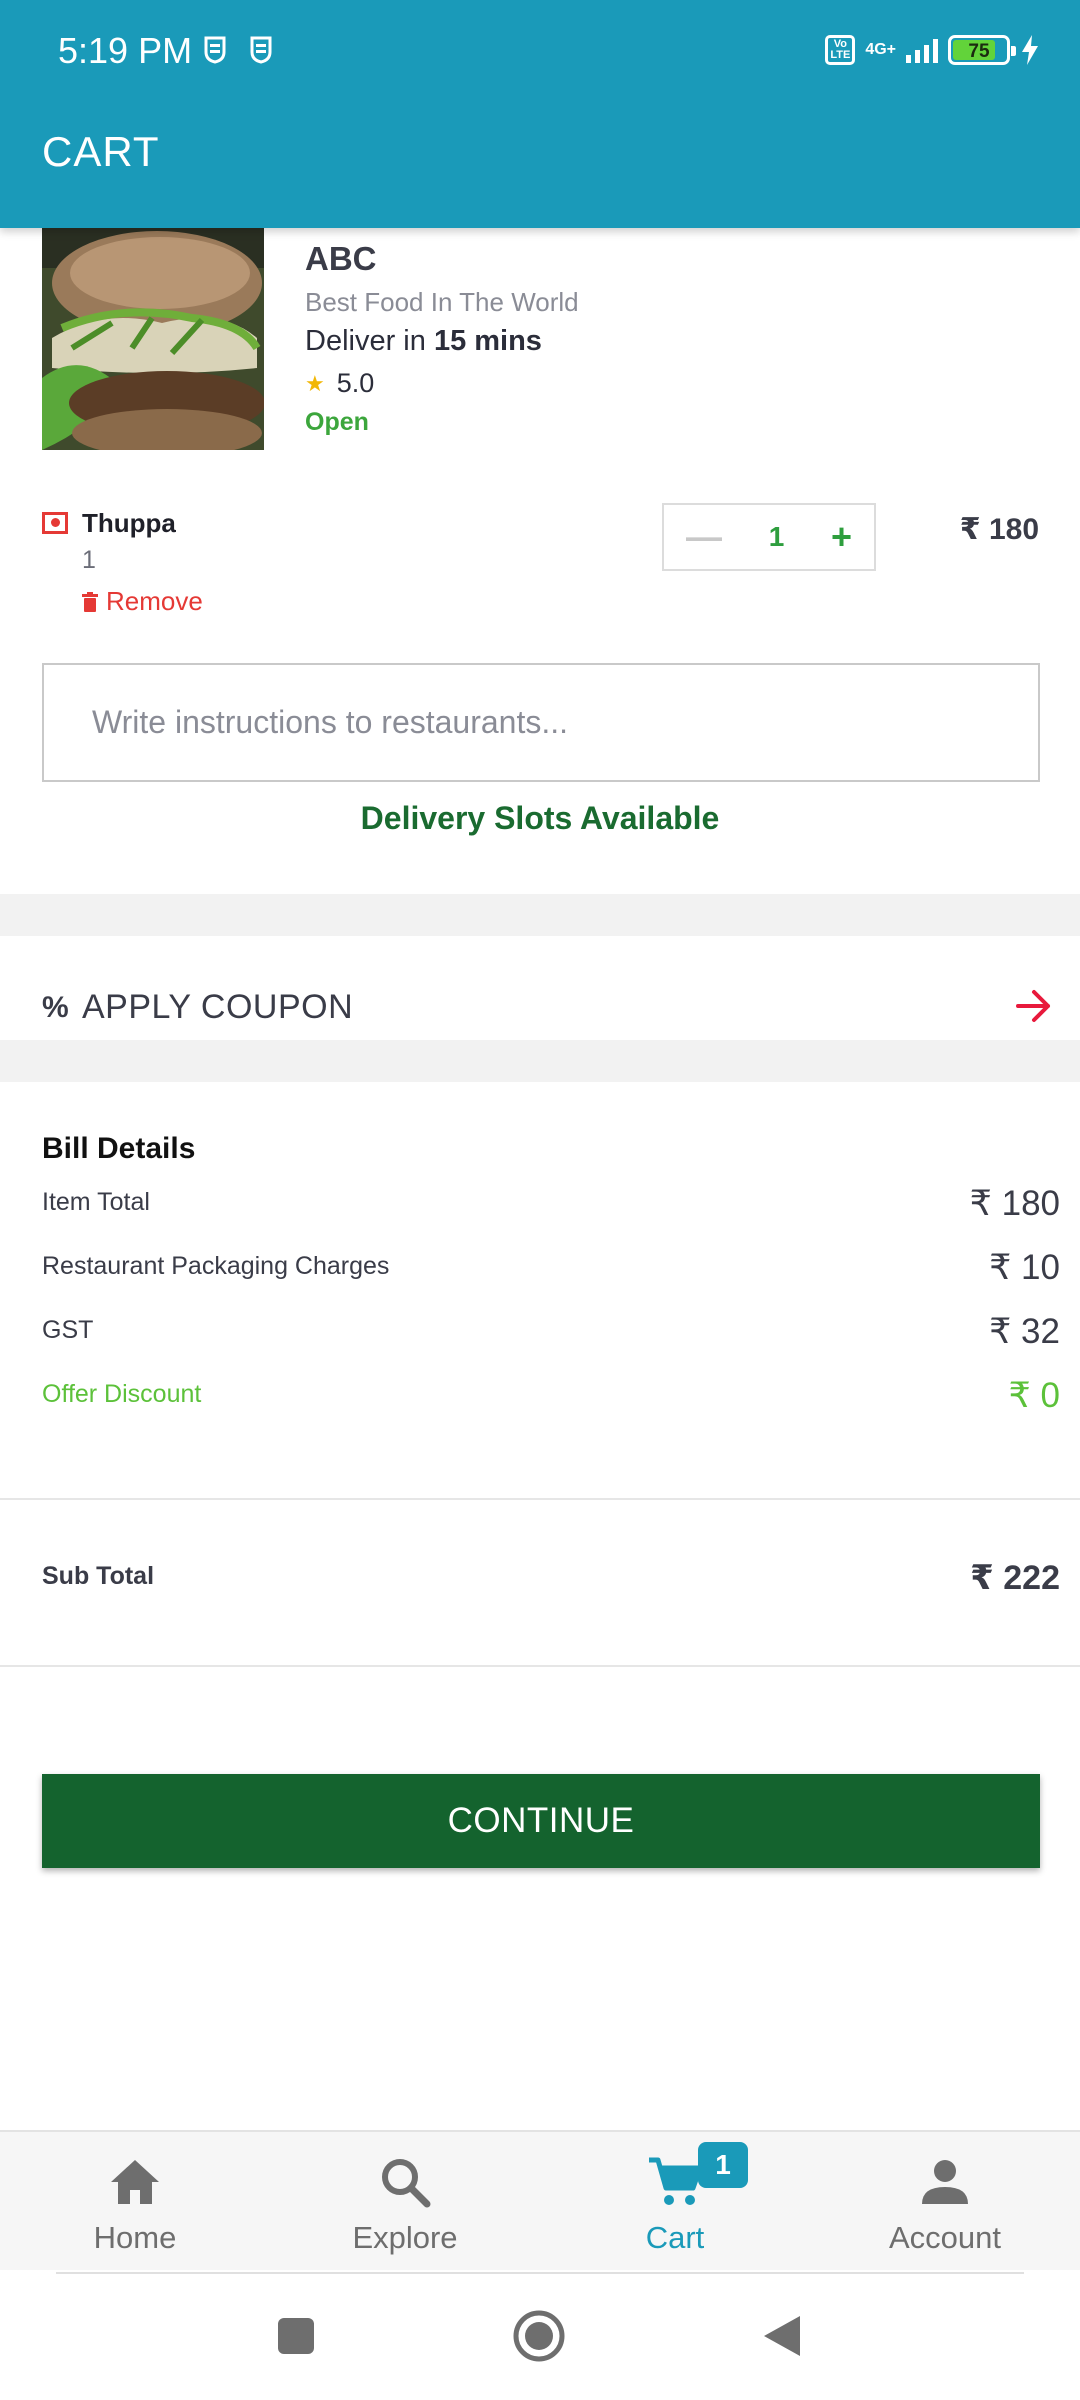 This screenshot has height=2400, width=1080. What do you see at coordinates (675, 2237) in the screenshot?
I see `nav-label: Cart` at bounding box center [675, 2237].